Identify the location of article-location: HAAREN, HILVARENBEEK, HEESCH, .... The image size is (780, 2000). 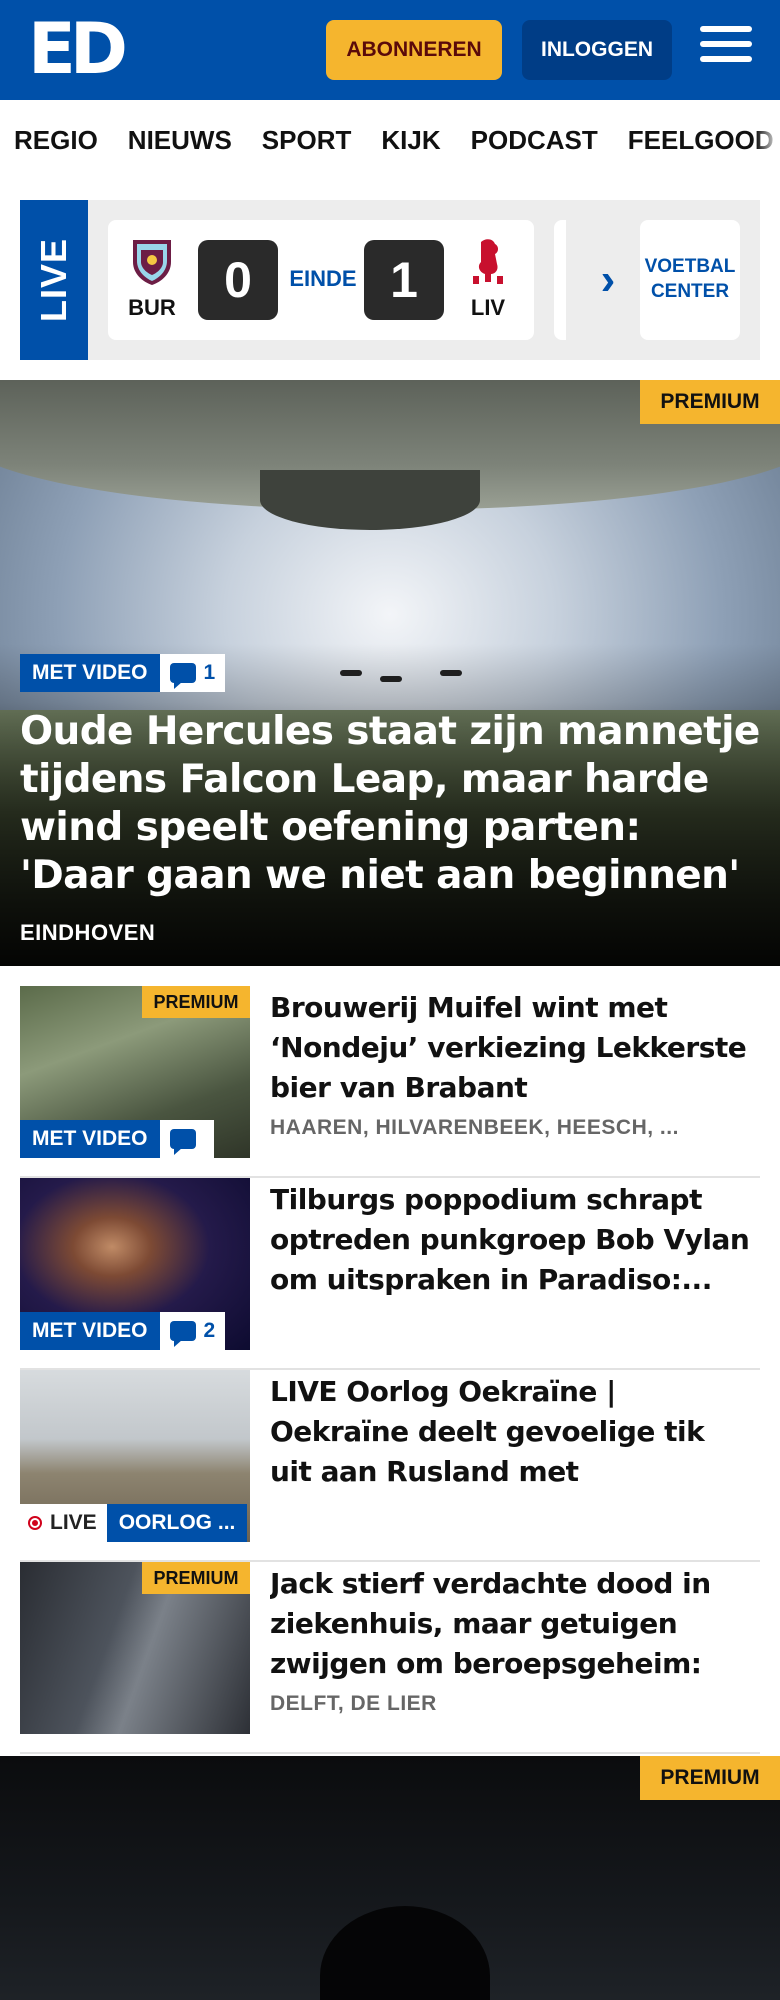
(474, 1127).